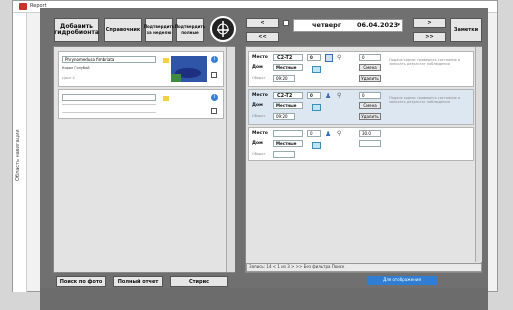 This screenshot has width=513, height=310. What do you see at coordinates (159, 30) in the screenshot?
I see `confirm-week-button: Подтвердить за неделю` at bounding box center [159, 30].